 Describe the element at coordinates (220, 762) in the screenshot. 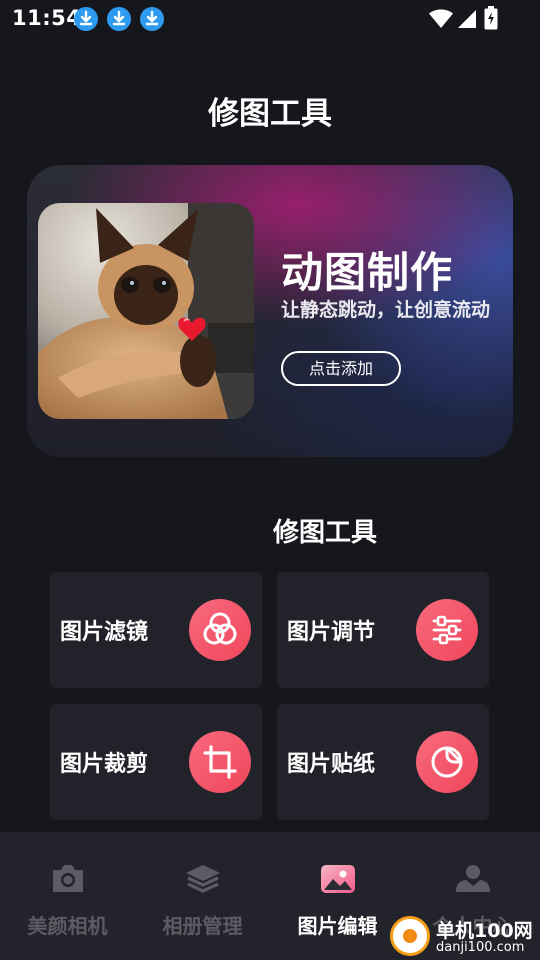

I see `crop-icon` at that location.